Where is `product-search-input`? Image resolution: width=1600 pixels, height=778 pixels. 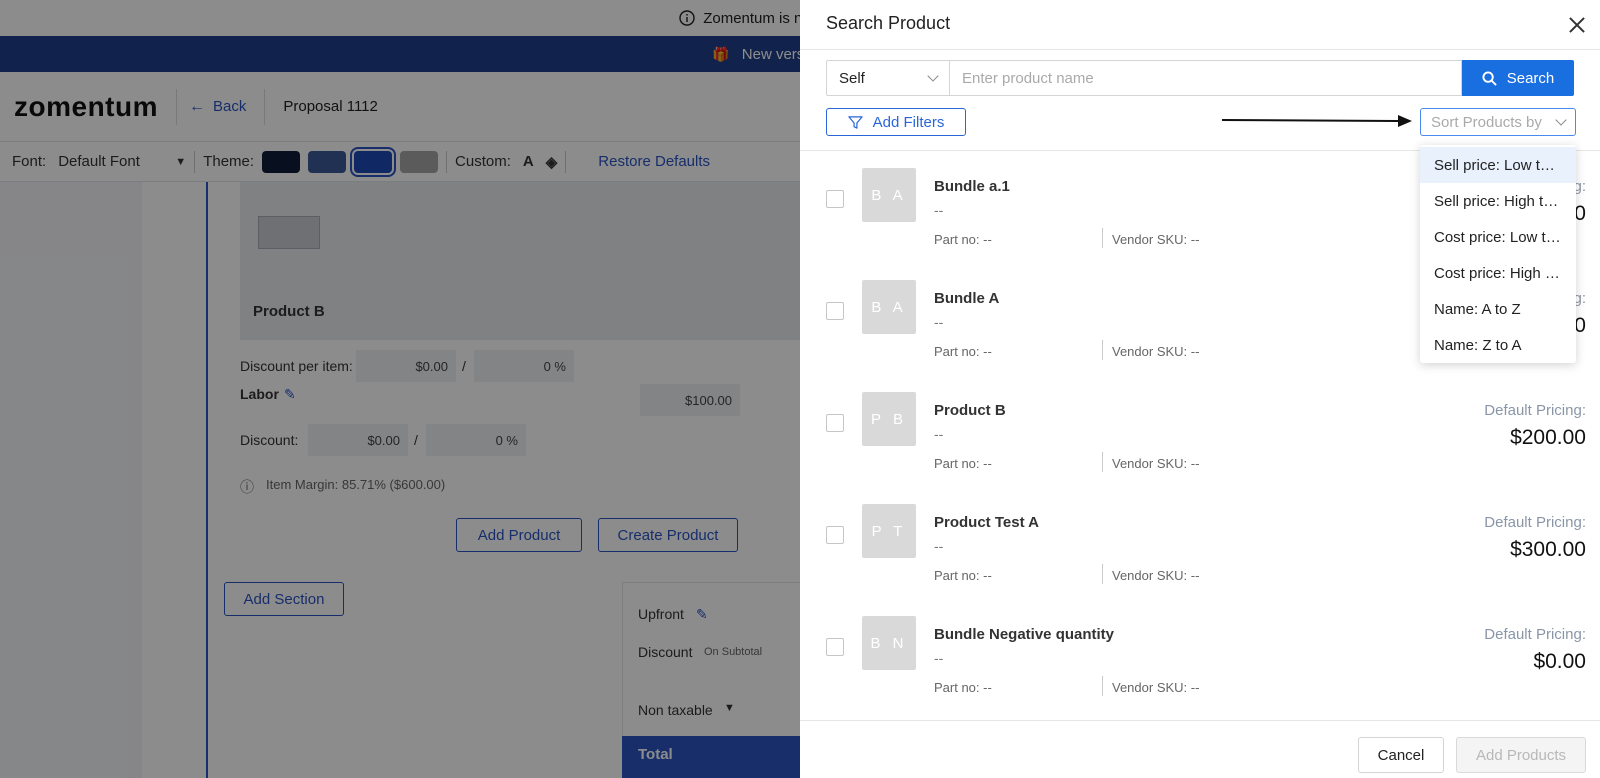
product-search-input is located at coordinates (1206, 78).